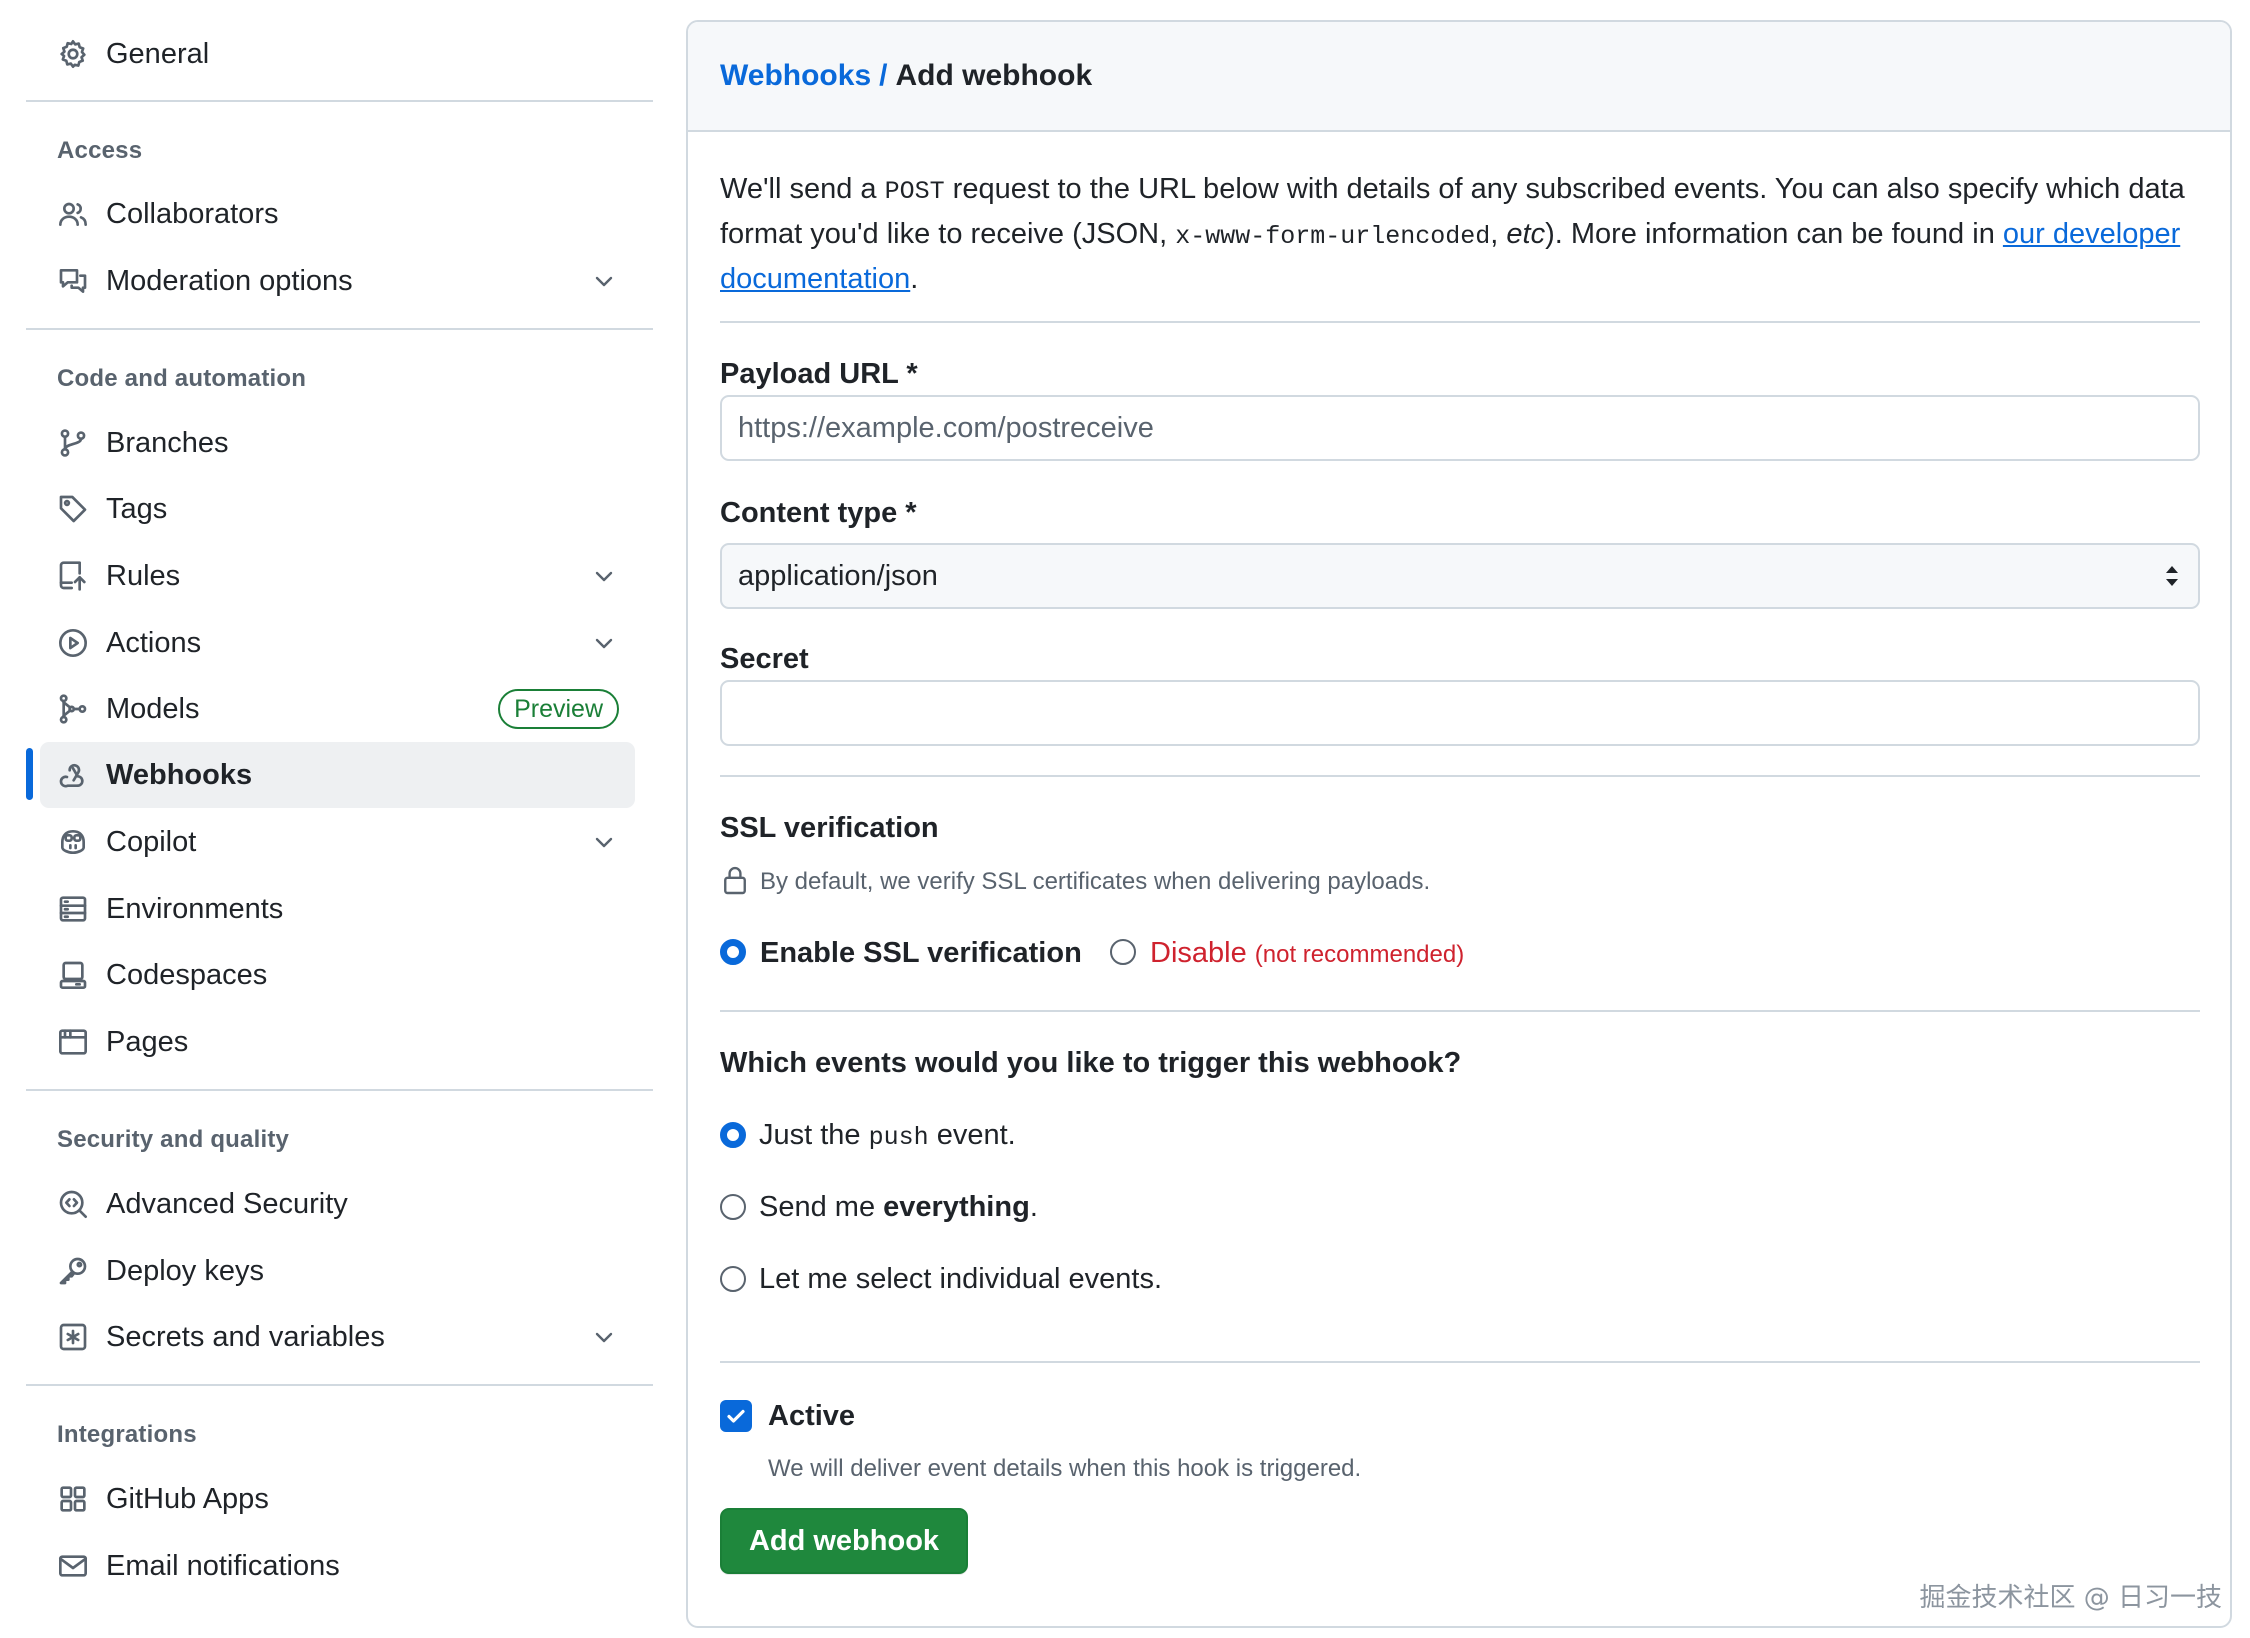 This screenshot has height=1638, width=2250. I want to click on sidebar-item-secrets: Secrets and variables, so click(337, 1337).